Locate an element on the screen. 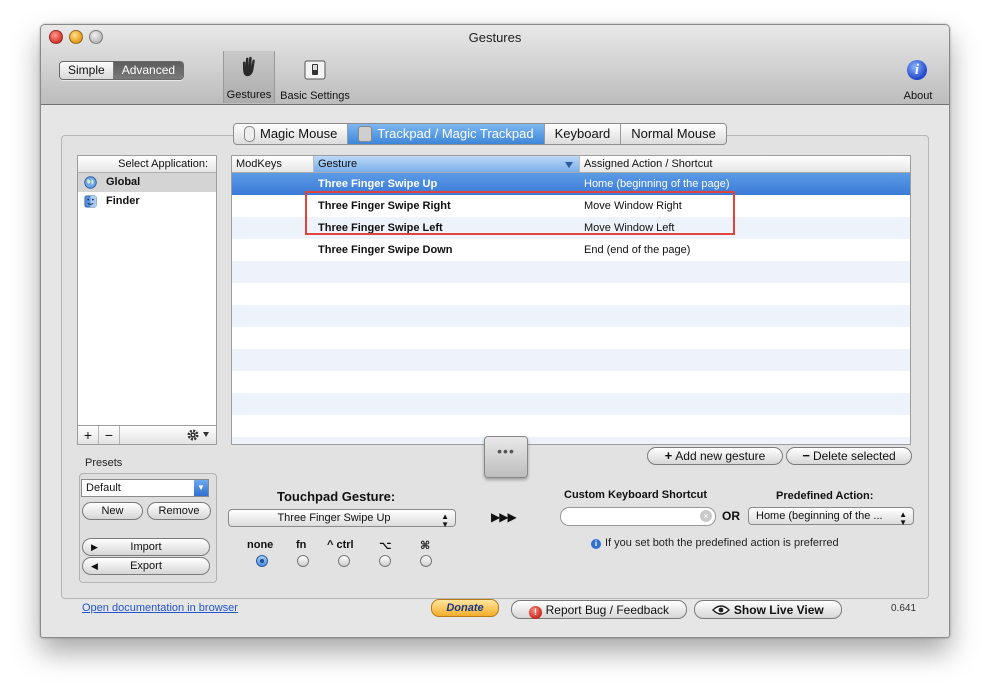  touchpad-gesture-popup: Three Finger Swipe Up ▲ ▼ is located at coordinates (342, 519).